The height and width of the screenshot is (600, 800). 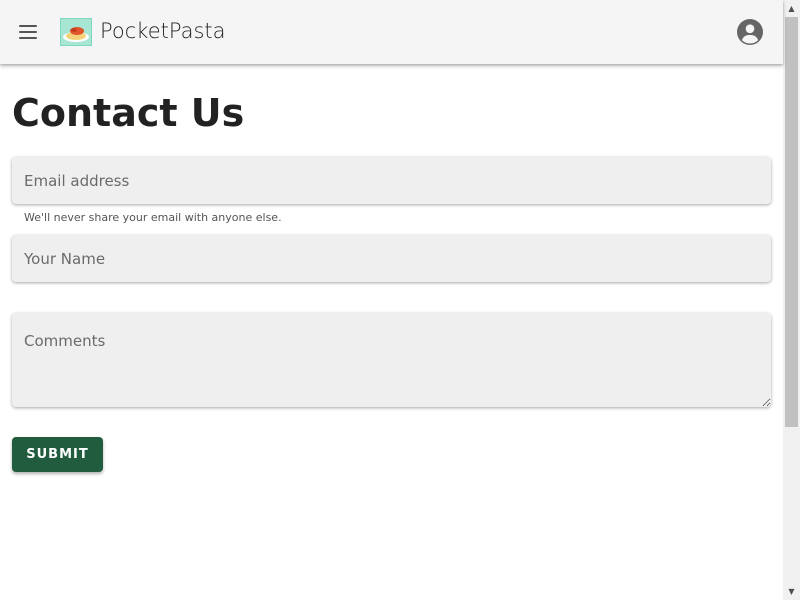 What do you see at coordinates (391, 360) in the screenshot?
I see `comments-field` at bounding box center [391, 360].